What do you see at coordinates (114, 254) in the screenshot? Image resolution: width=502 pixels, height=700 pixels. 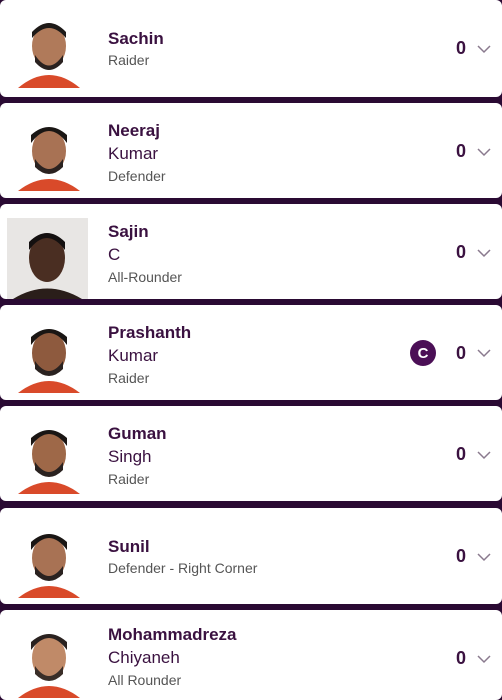 I see `player-last-name: C` at bounding box center [114, 254].